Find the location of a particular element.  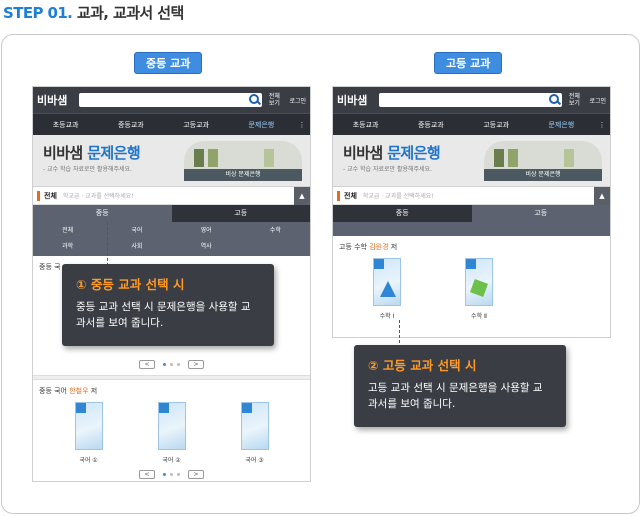

book-title: 국어 ② is located at coordinates (171, 460).